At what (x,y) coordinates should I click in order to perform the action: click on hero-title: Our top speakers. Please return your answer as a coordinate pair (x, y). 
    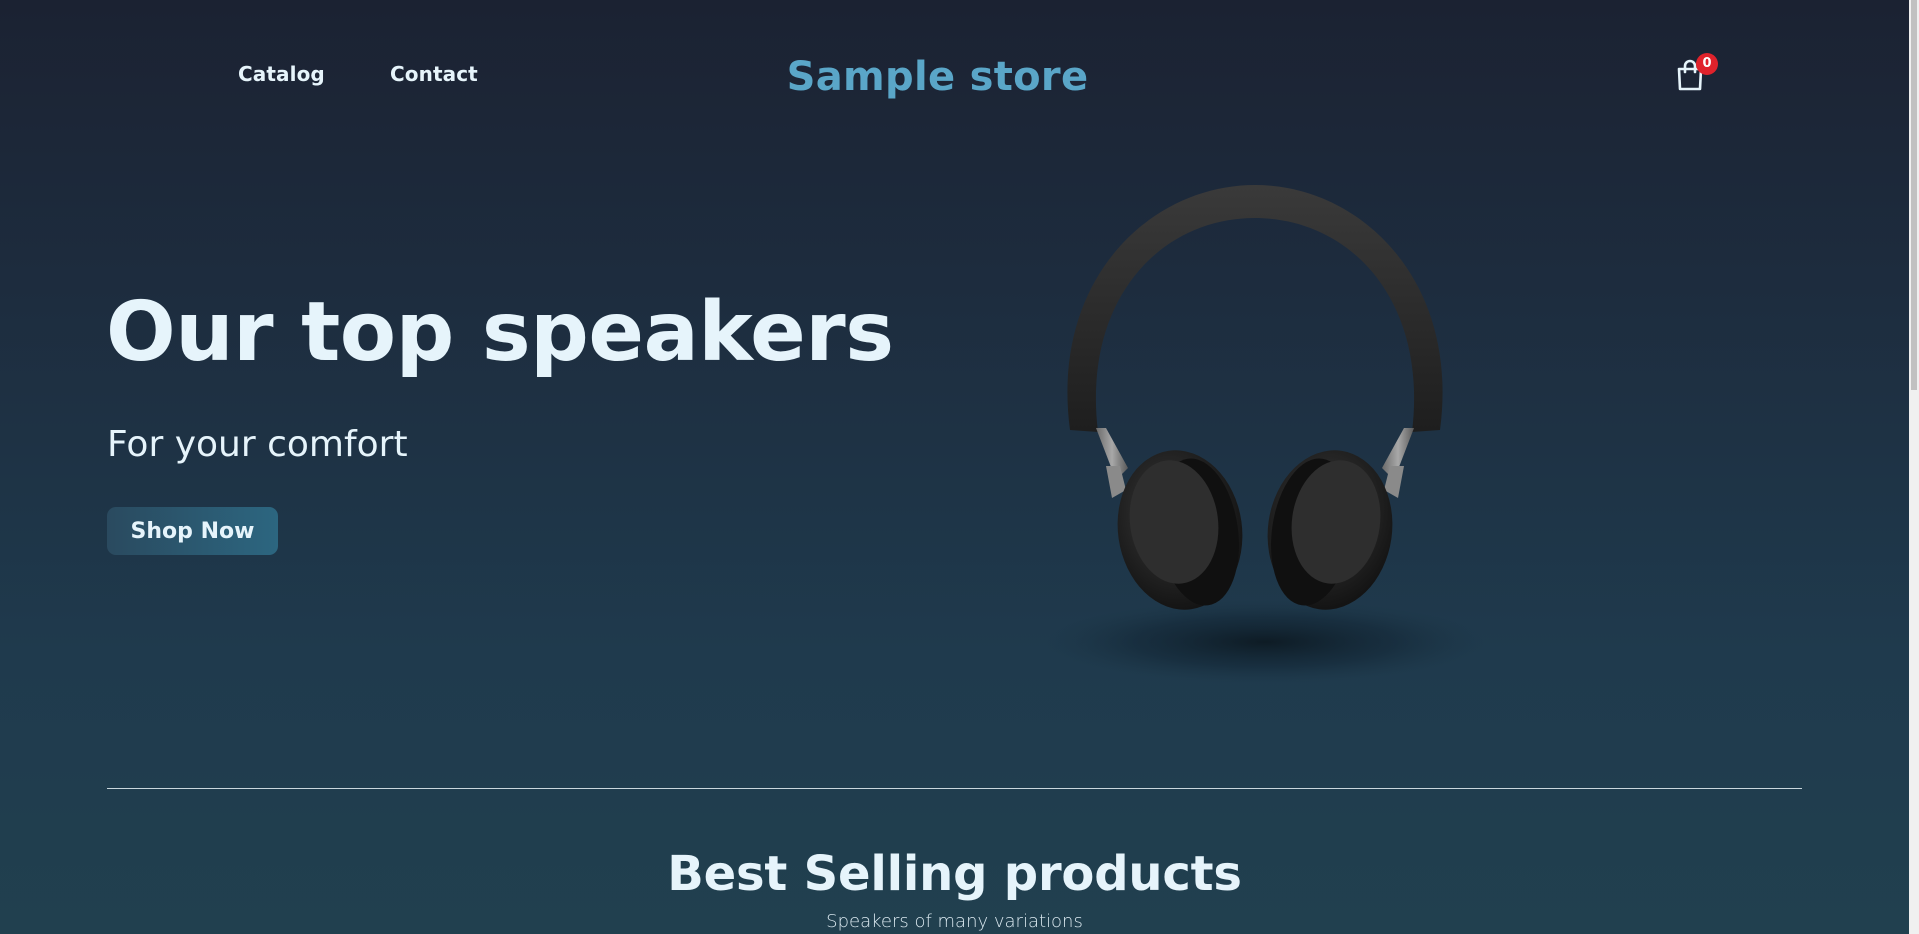
    Looking at the image, I should click on (500, 332).